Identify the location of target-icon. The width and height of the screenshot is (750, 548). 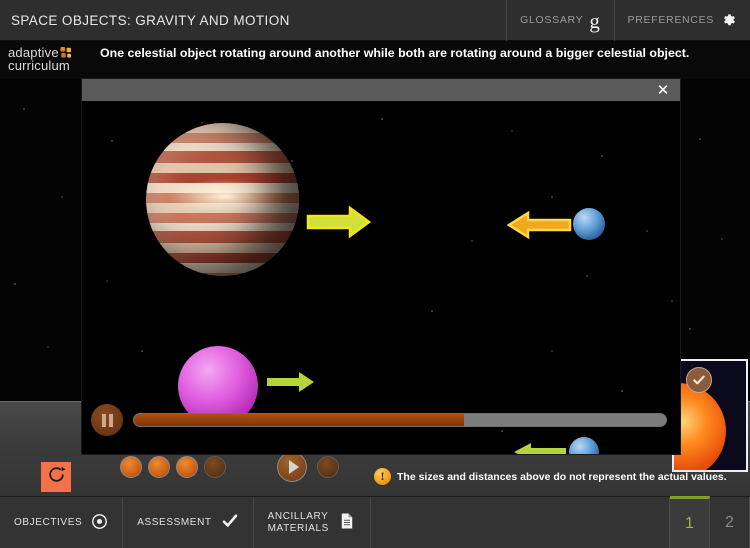
(99, 523).